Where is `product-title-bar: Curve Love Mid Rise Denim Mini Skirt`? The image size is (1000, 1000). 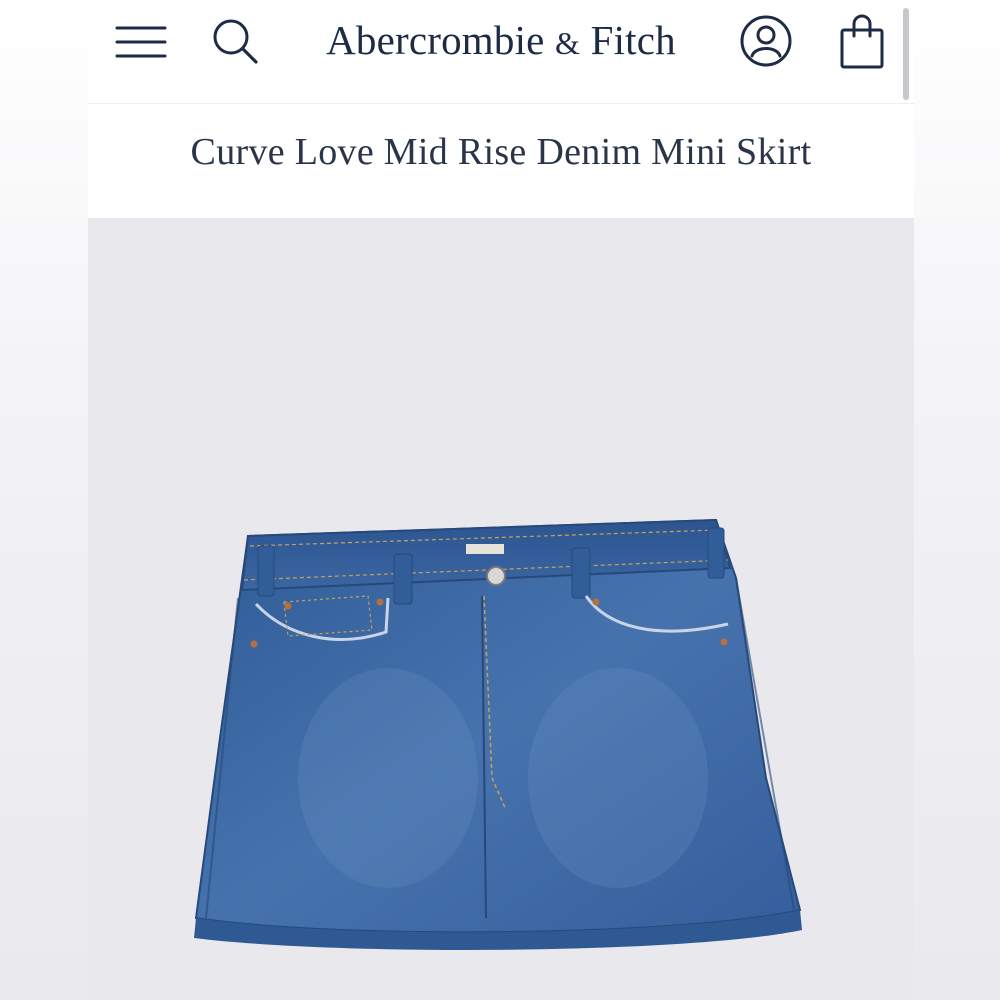
product-title-bar: Curve Love Mid Rise Denim Mini Skirt is located at coordinates (501, 161).